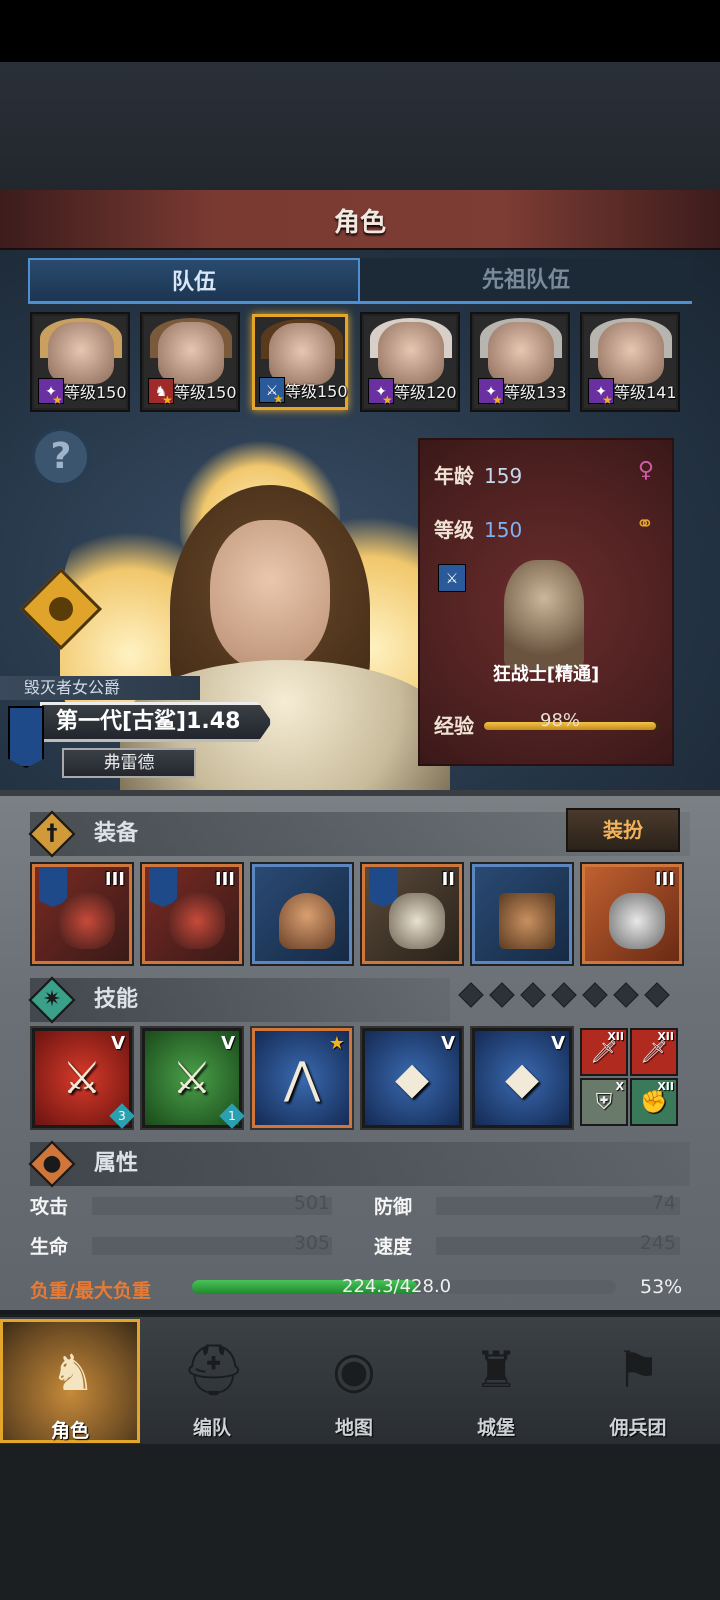  What do you see at coordinates (638, 1370) in the screenshot?
I see `banner-icon: ⚑` at bounding box center [638, 1370].